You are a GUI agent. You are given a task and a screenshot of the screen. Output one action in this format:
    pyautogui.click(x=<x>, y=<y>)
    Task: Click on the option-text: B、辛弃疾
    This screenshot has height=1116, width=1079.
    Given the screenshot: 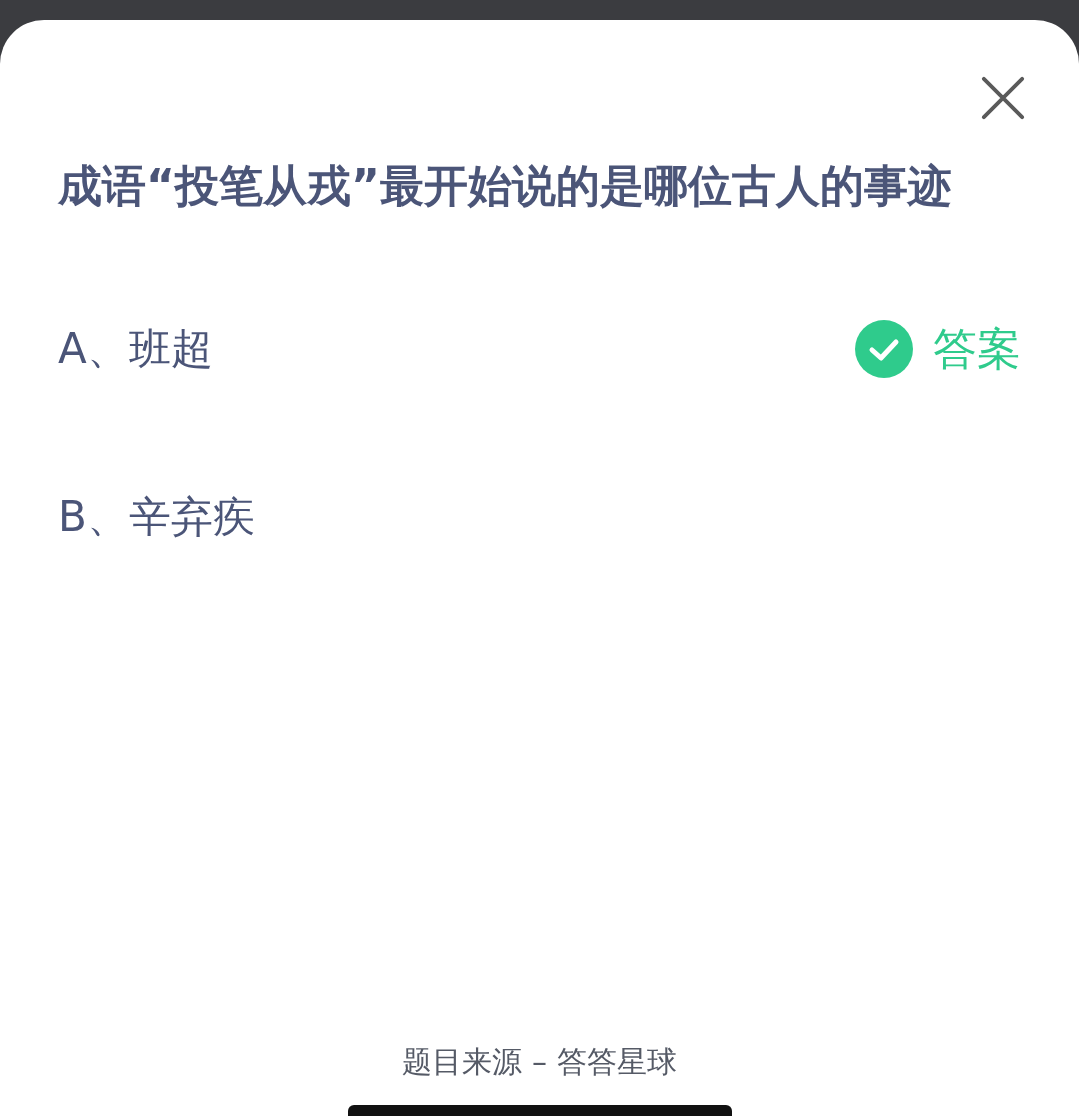 What is the action you would take?
    pyautogui.click(x=539, y=517)
    